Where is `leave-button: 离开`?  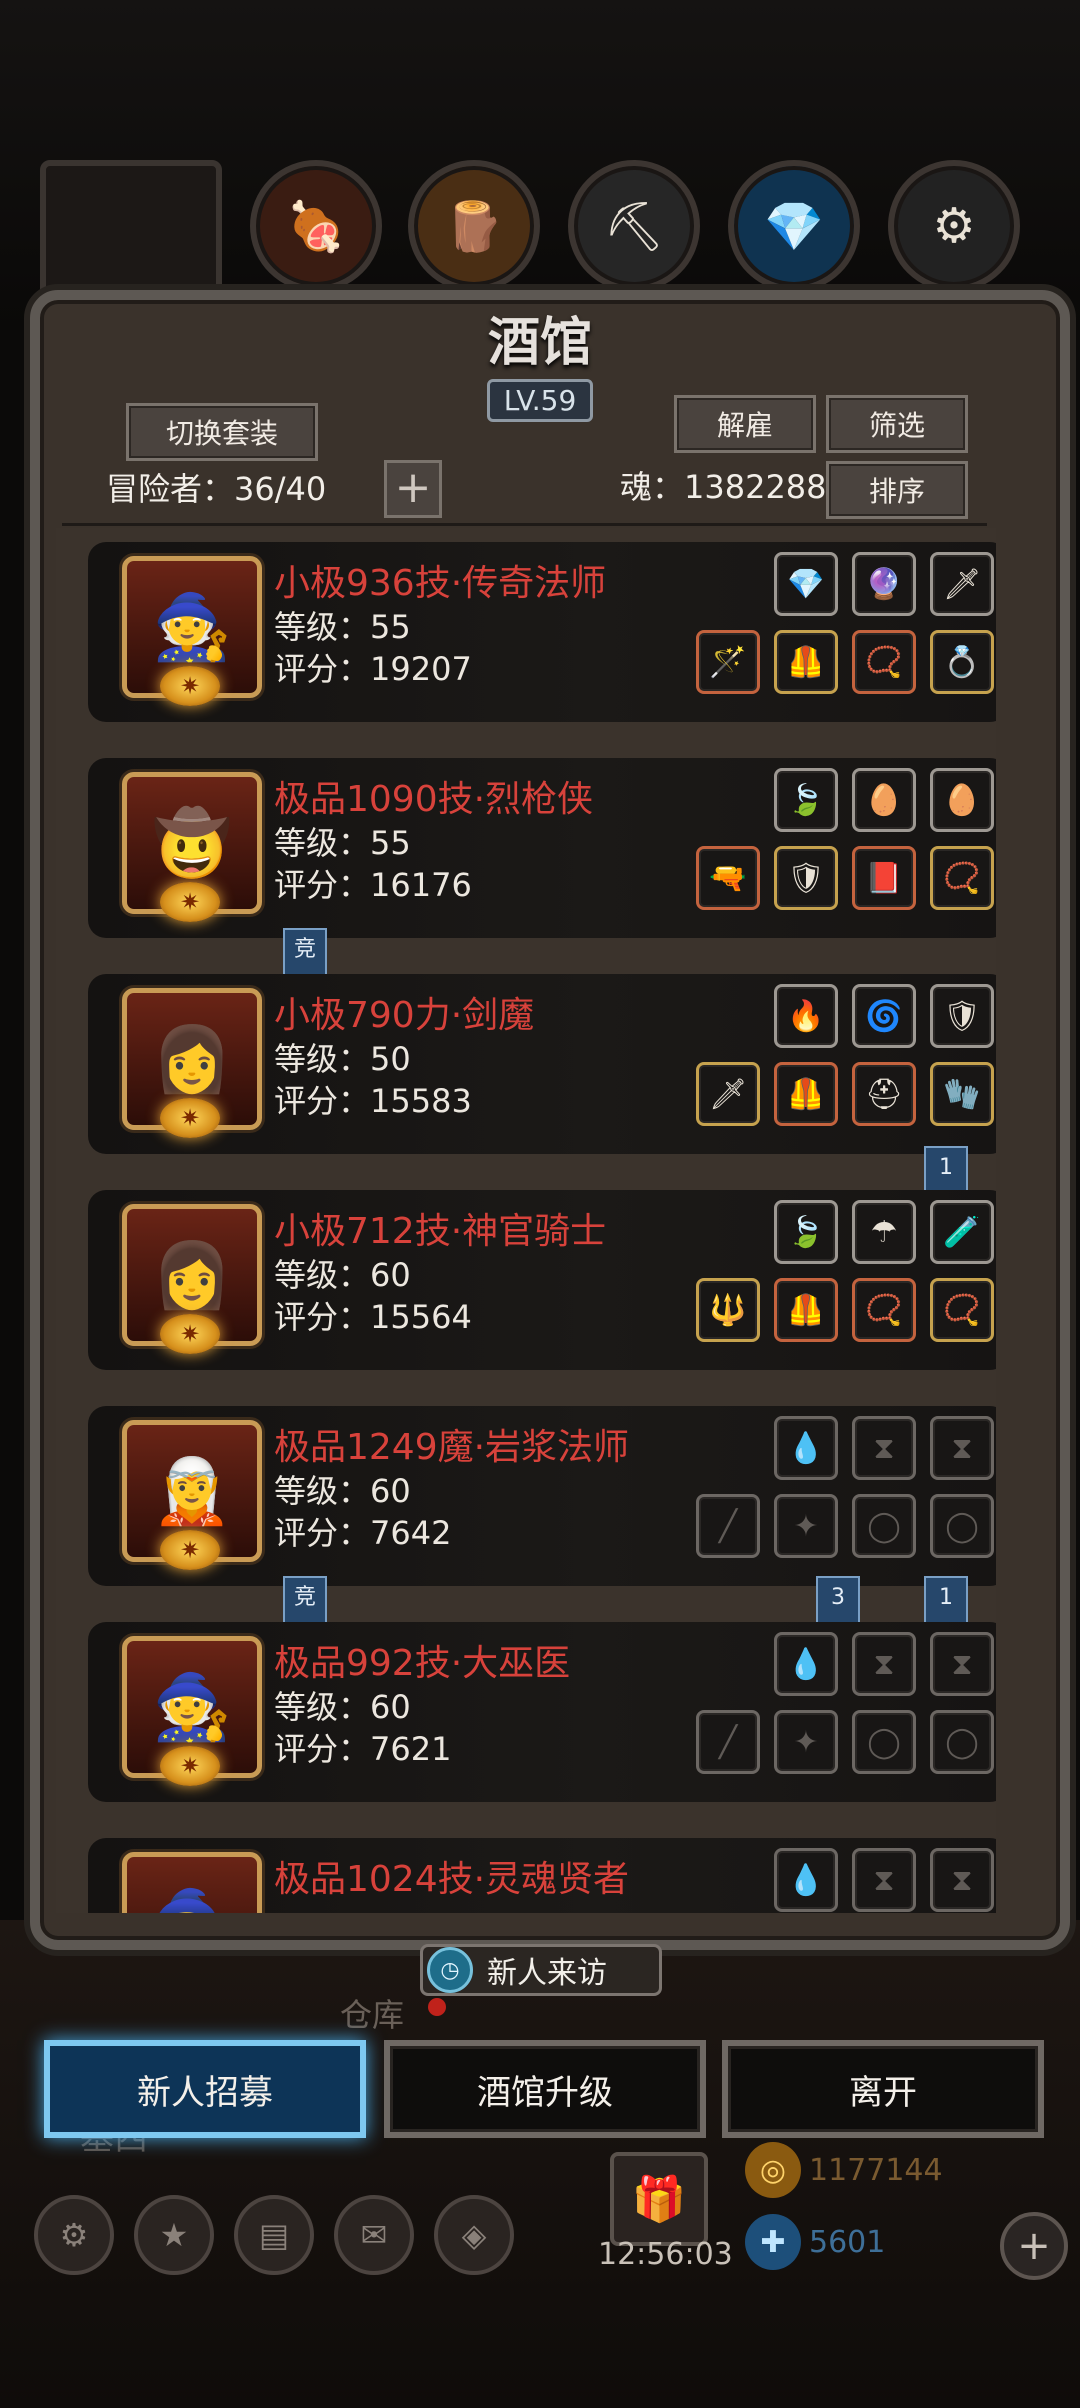 leave-button: 离开 is located at coordinates (883, 2089).